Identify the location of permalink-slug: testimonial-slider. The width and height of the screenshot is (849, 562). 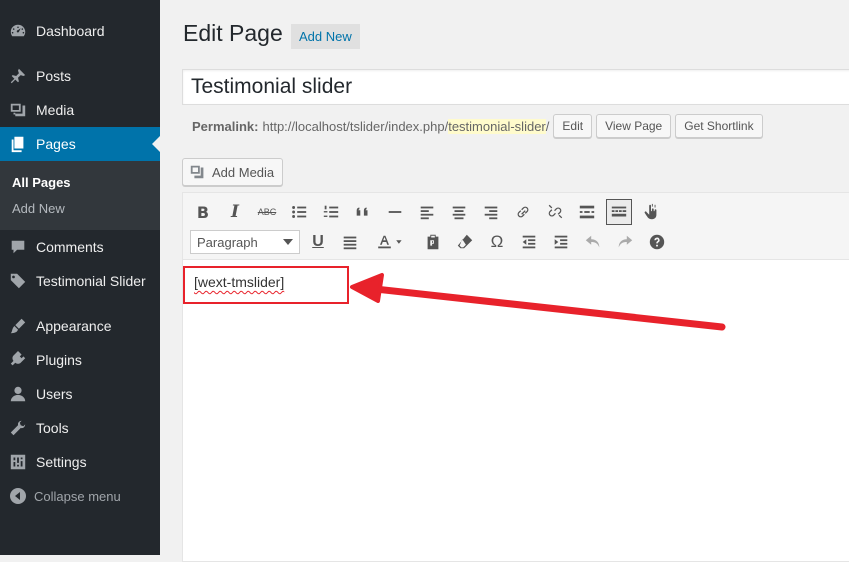
(497, 126).